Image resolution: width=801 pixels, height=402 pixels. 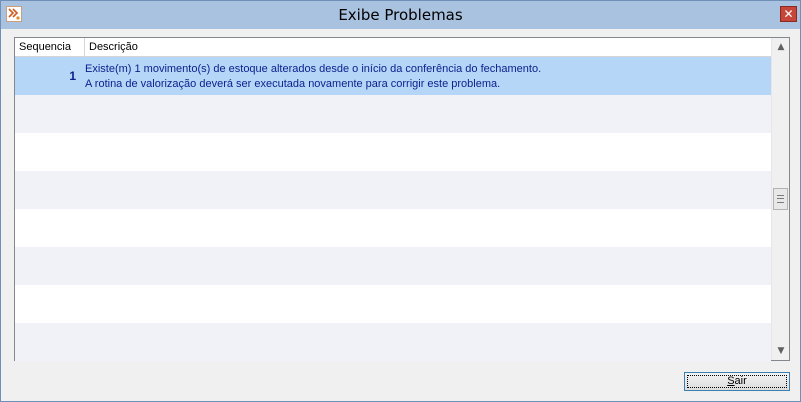 I want to click on scroll-thumb, so click(x=780, y=199).